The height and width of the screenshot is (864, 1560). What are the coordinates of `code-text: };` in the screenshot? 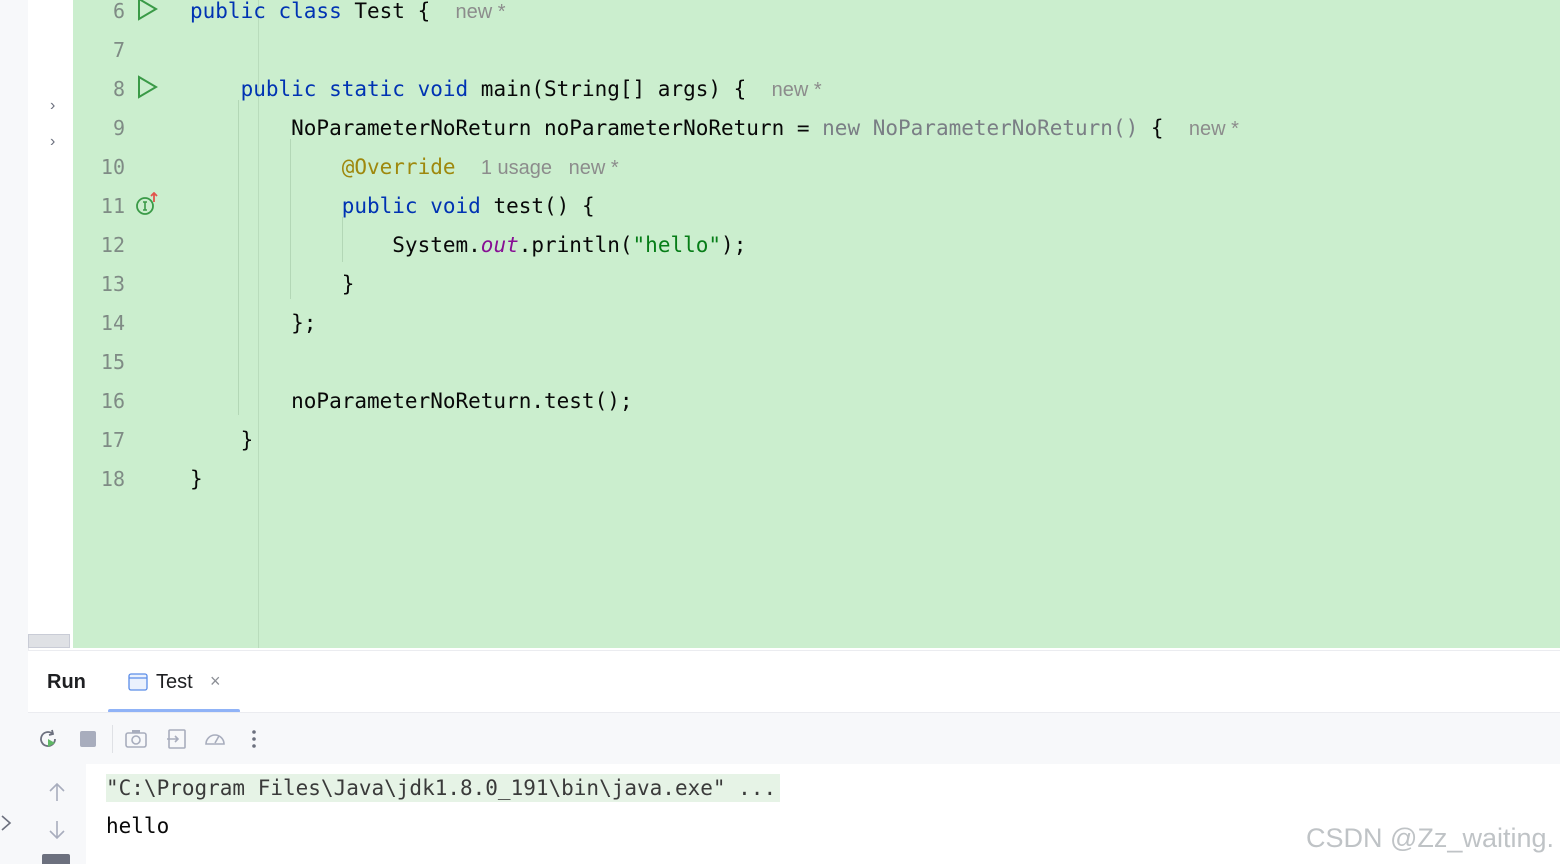 It's located at (253, 323).